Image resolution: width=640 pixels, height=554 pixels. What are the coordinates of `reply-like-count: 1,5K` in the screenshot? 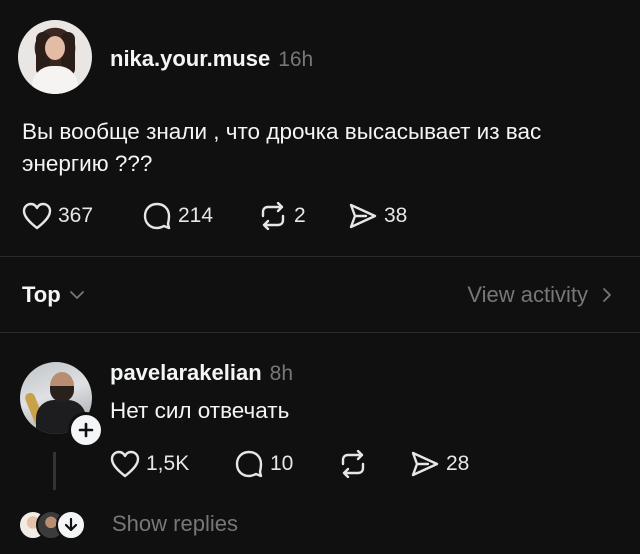 It's located at (168, 463).